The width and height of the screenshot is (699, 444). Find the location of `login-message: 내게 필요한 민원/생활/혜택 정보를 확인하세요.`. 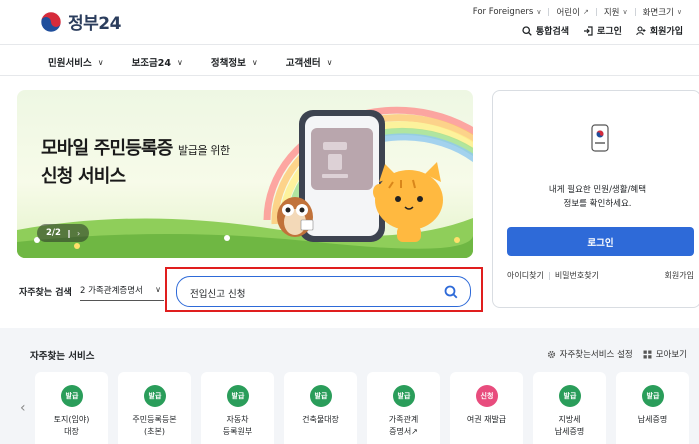

login-message: 내게 필요한 민원/생활/혜택 정보를 확인하세요. is located at coordinates (597, 197).